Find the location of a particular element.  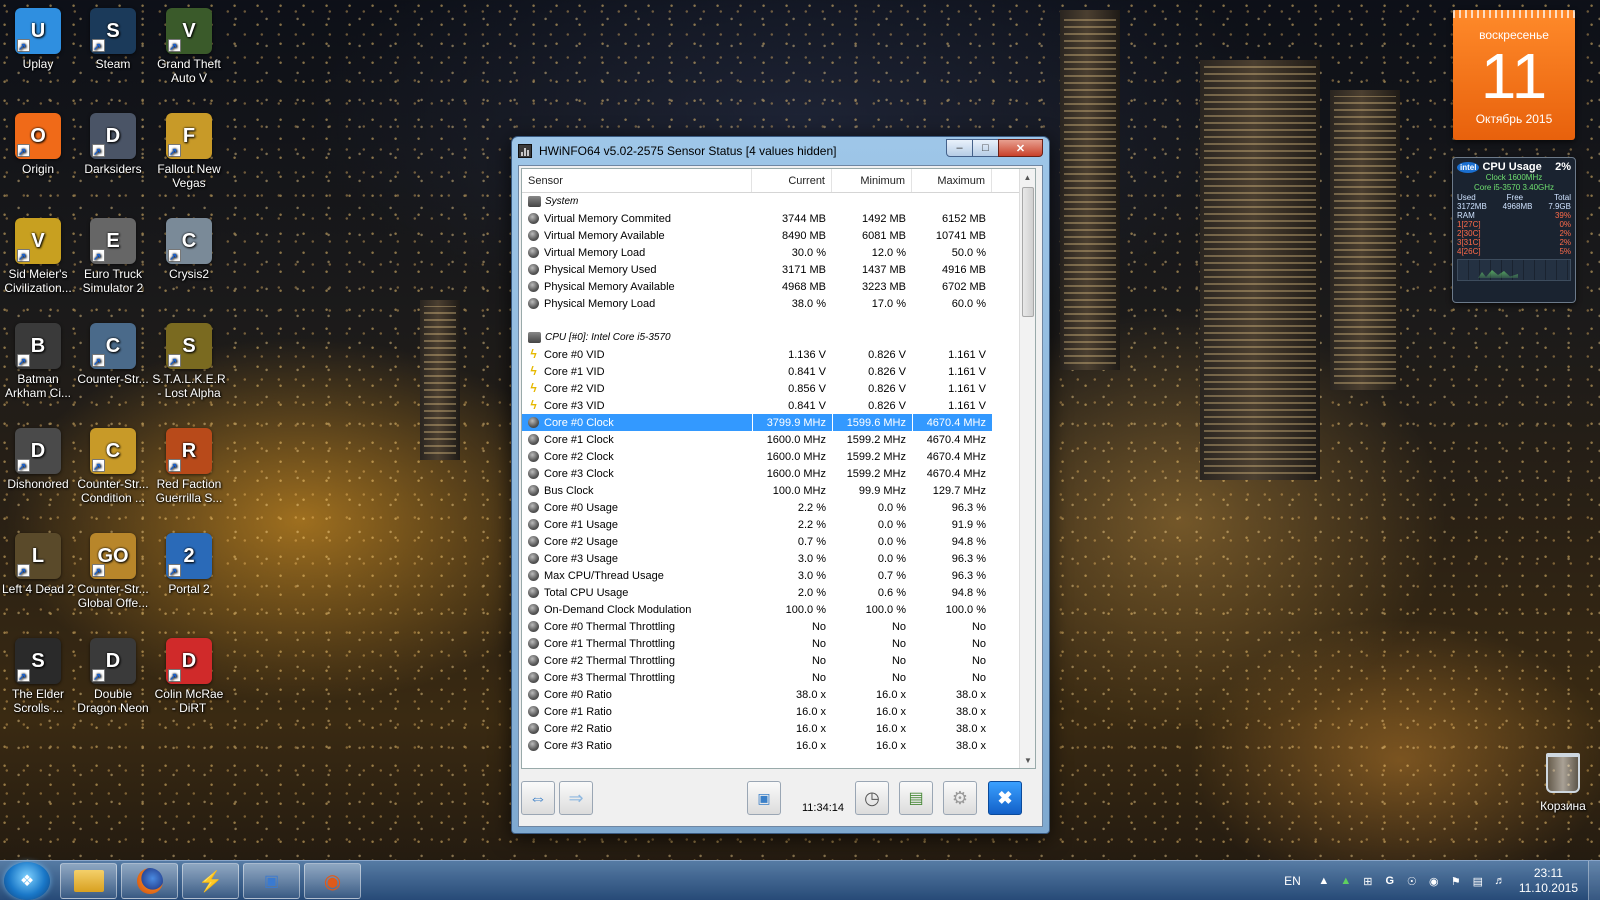

desktop-shortcut: D Dishonored is located at coordinates (38, 459).